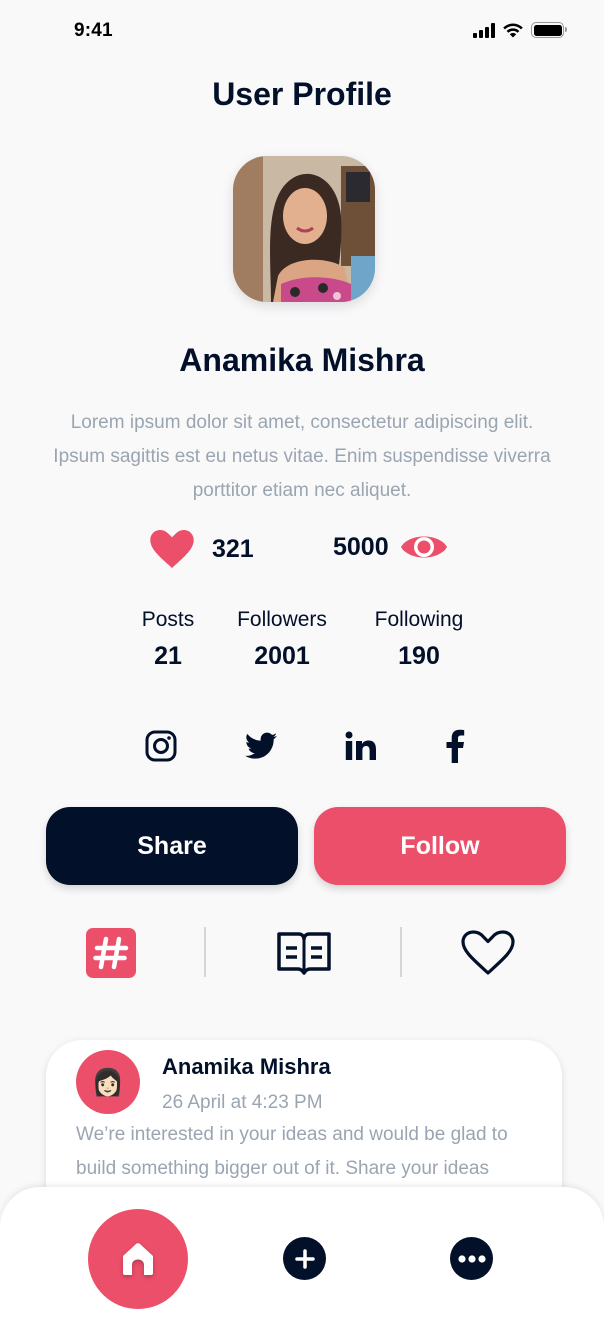  Describe the element at coordinates (168, 639) in the screenshot. I see `count-posts: Posts 21` at that location.